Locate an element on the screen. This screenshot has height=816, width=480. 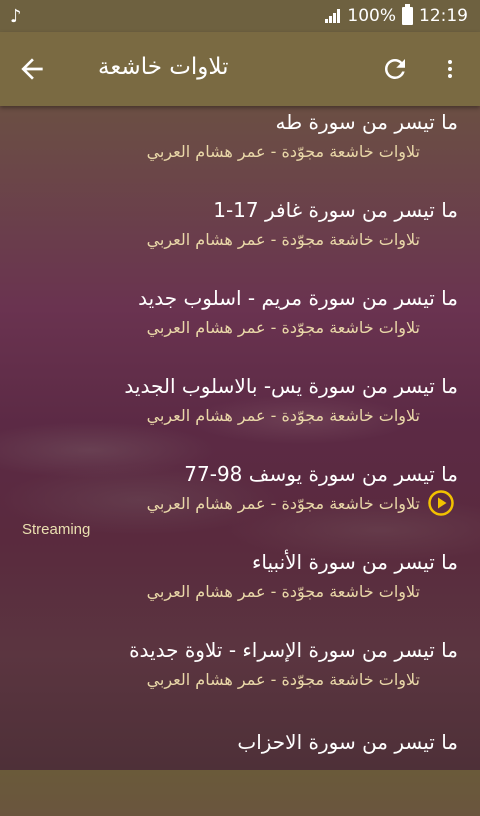
page-title: تلاوات خاشعة is located at coordinates (163, 67).